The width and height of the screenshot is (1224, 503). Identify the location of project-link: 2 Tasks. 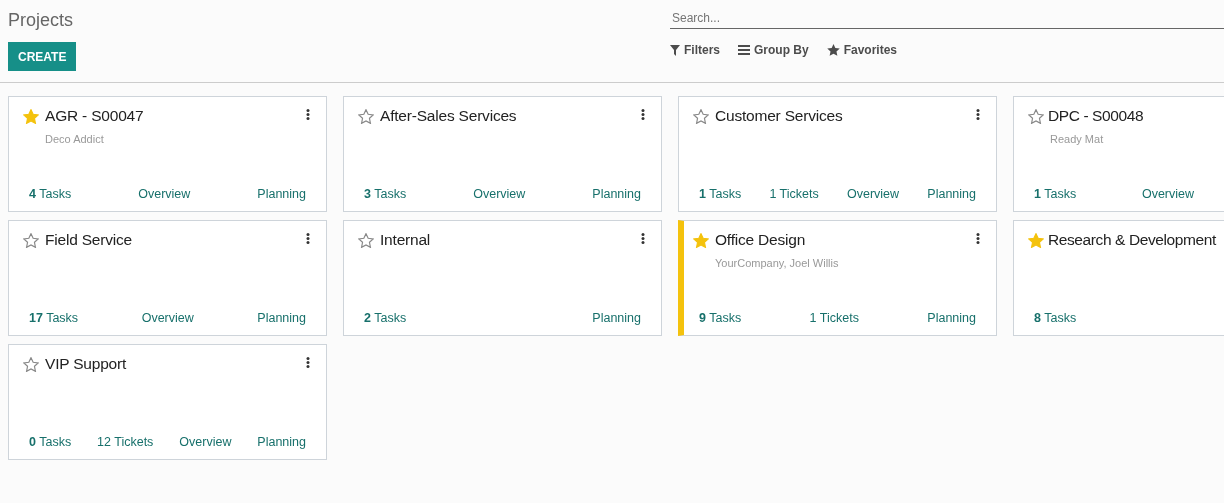
(385, 318).